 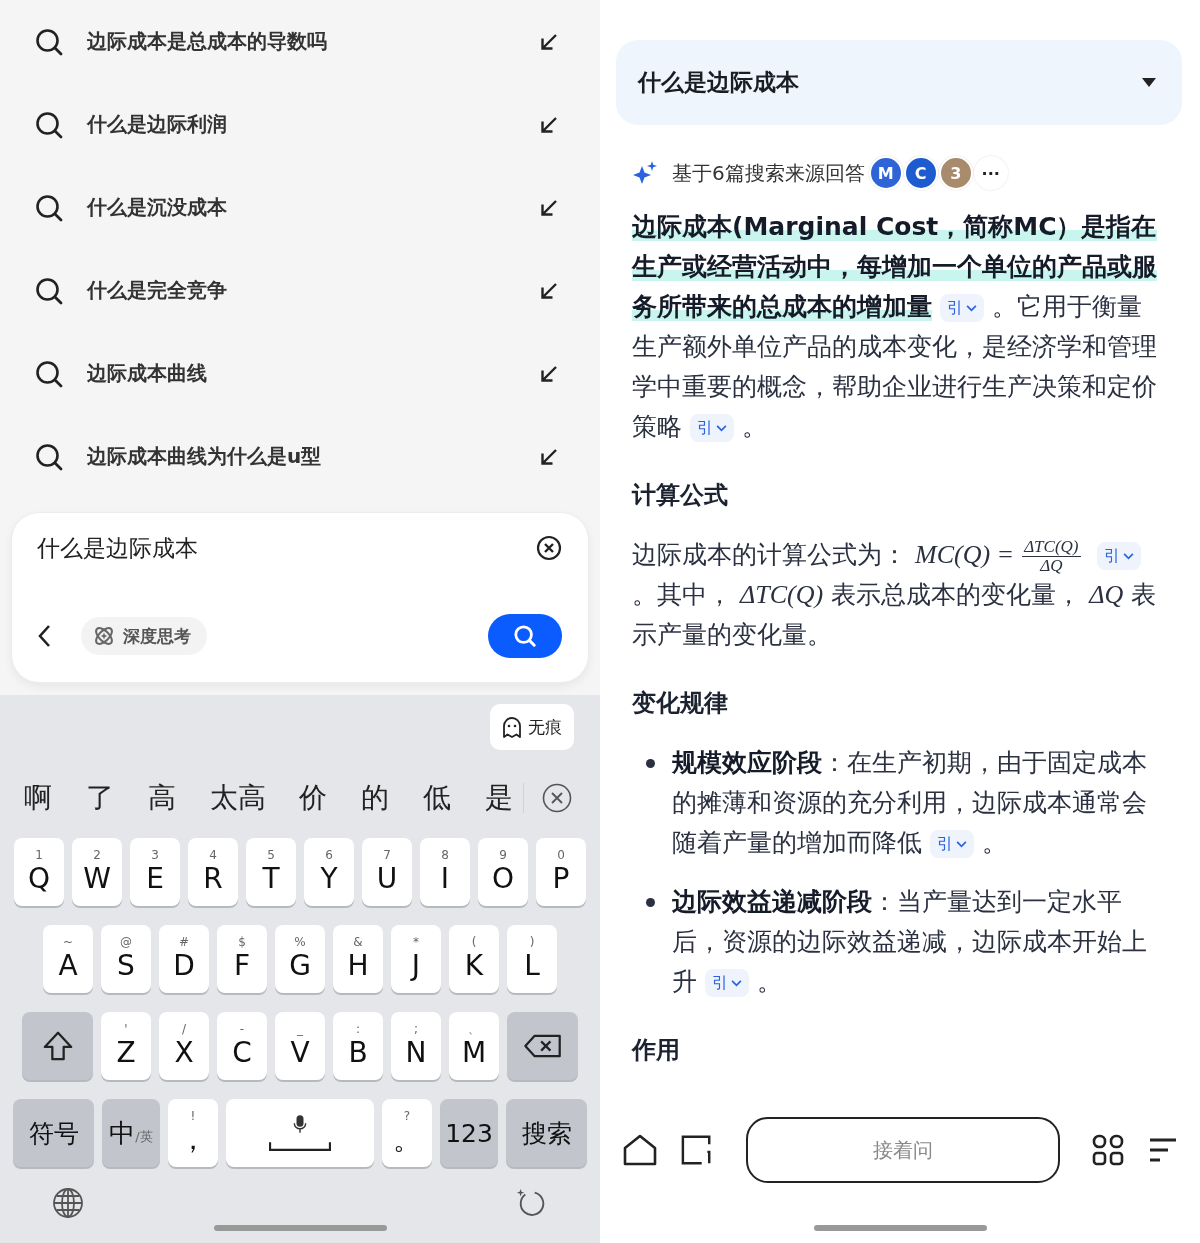 What do you see at coordinates (358, 959) in the screenshot?
I see `letter-key: & H` at bounding box center [358, 959].